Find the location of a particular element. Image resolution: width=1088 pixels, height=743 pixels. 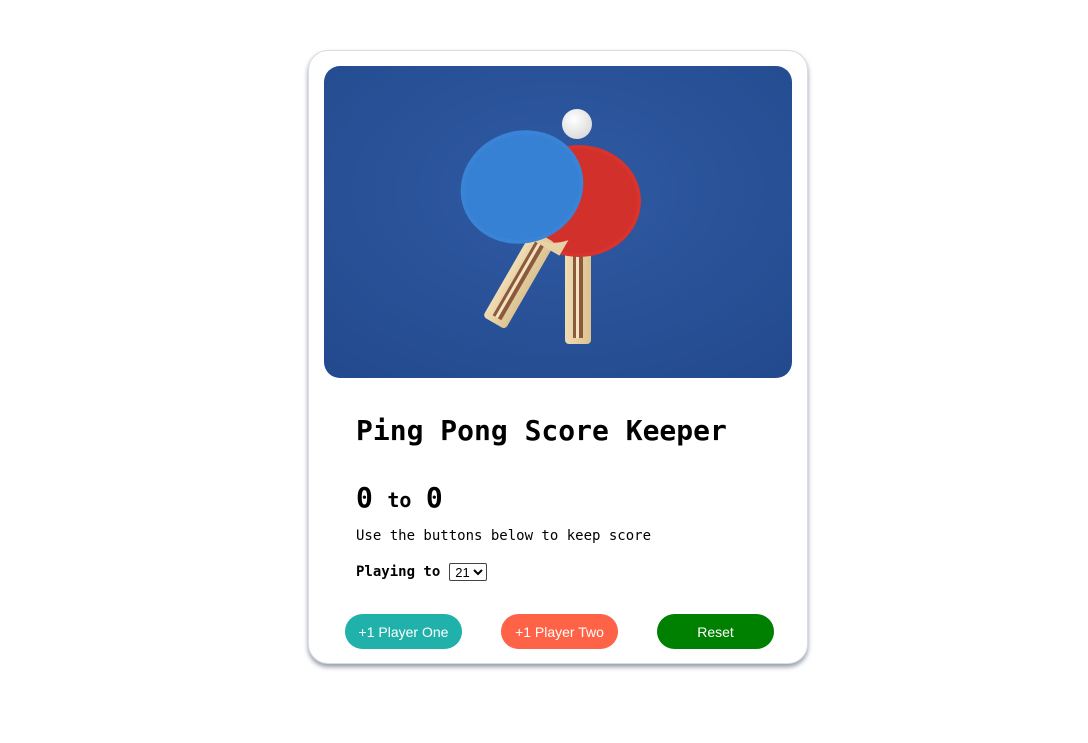

instructions-text: Use the buttons below to keep score is located at coordinates (504, 536).